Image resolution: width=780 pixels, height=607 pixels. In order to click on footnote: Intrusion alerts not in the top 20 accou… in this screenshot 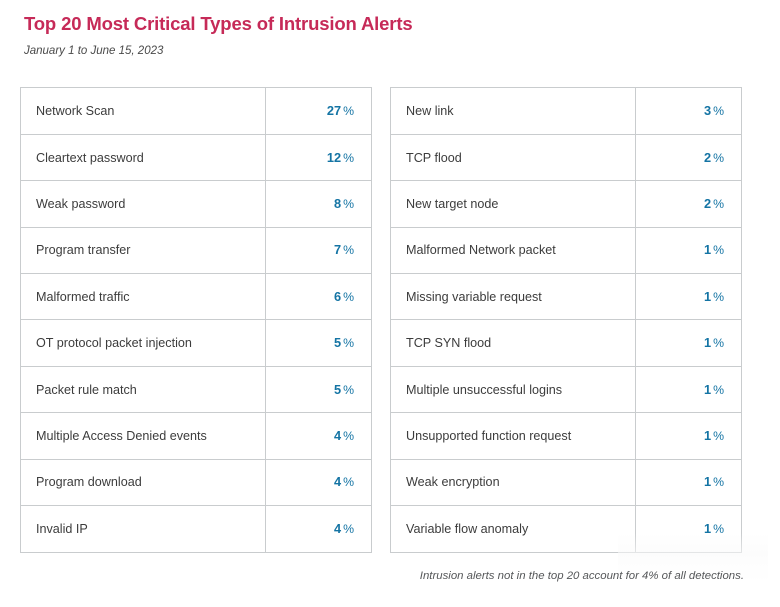, I will do `click(581, 576)`.